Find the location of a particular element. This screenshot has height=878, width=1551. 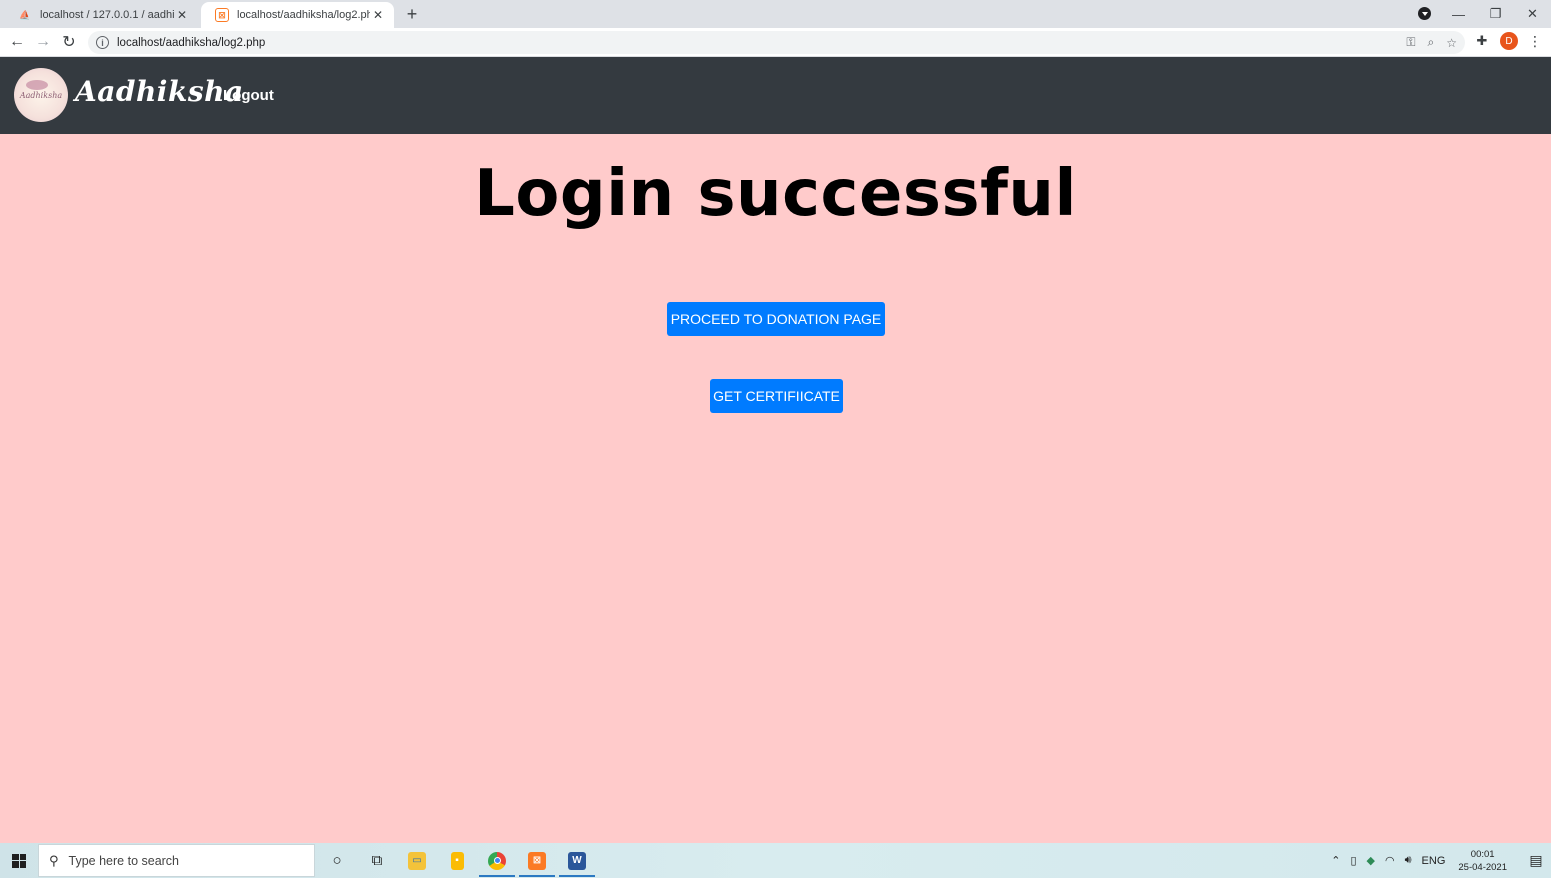

cortana-icon: ○ is located at coordinates (337, 860).